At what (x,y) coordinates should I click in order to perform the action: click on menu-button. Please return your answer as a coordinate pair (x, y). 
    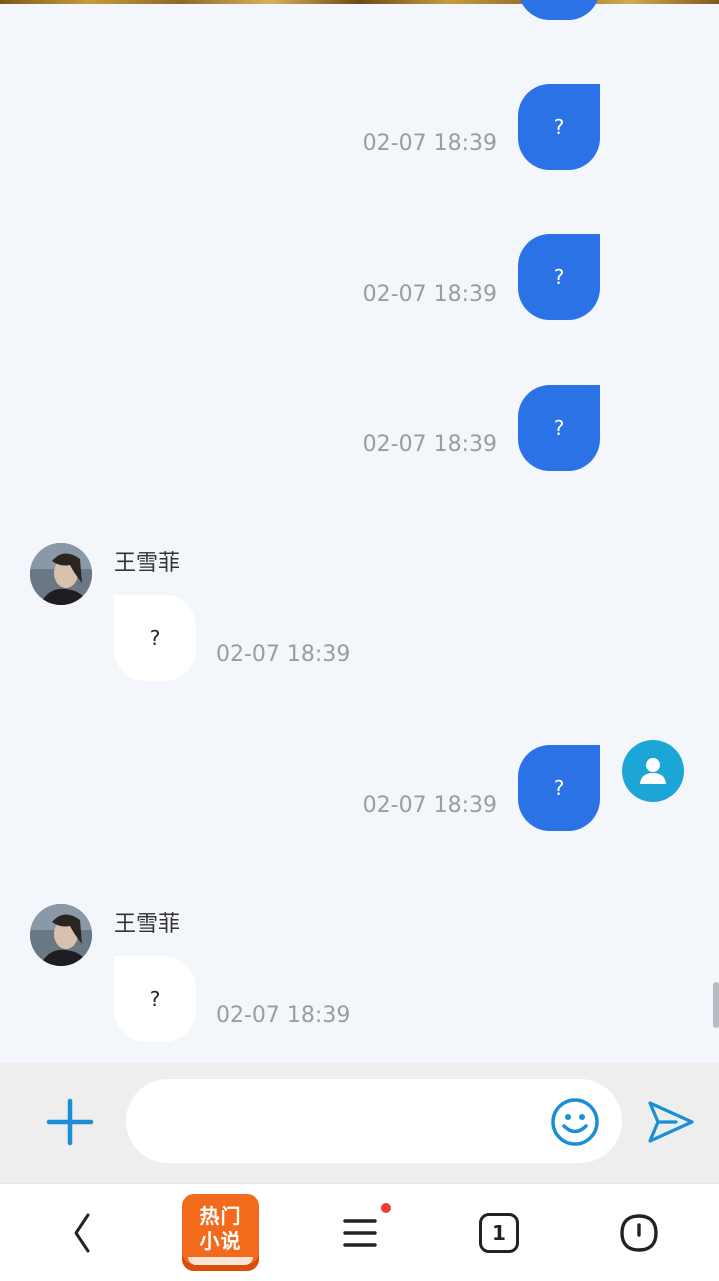
    Looking at the image, I should click on (360, 1232).